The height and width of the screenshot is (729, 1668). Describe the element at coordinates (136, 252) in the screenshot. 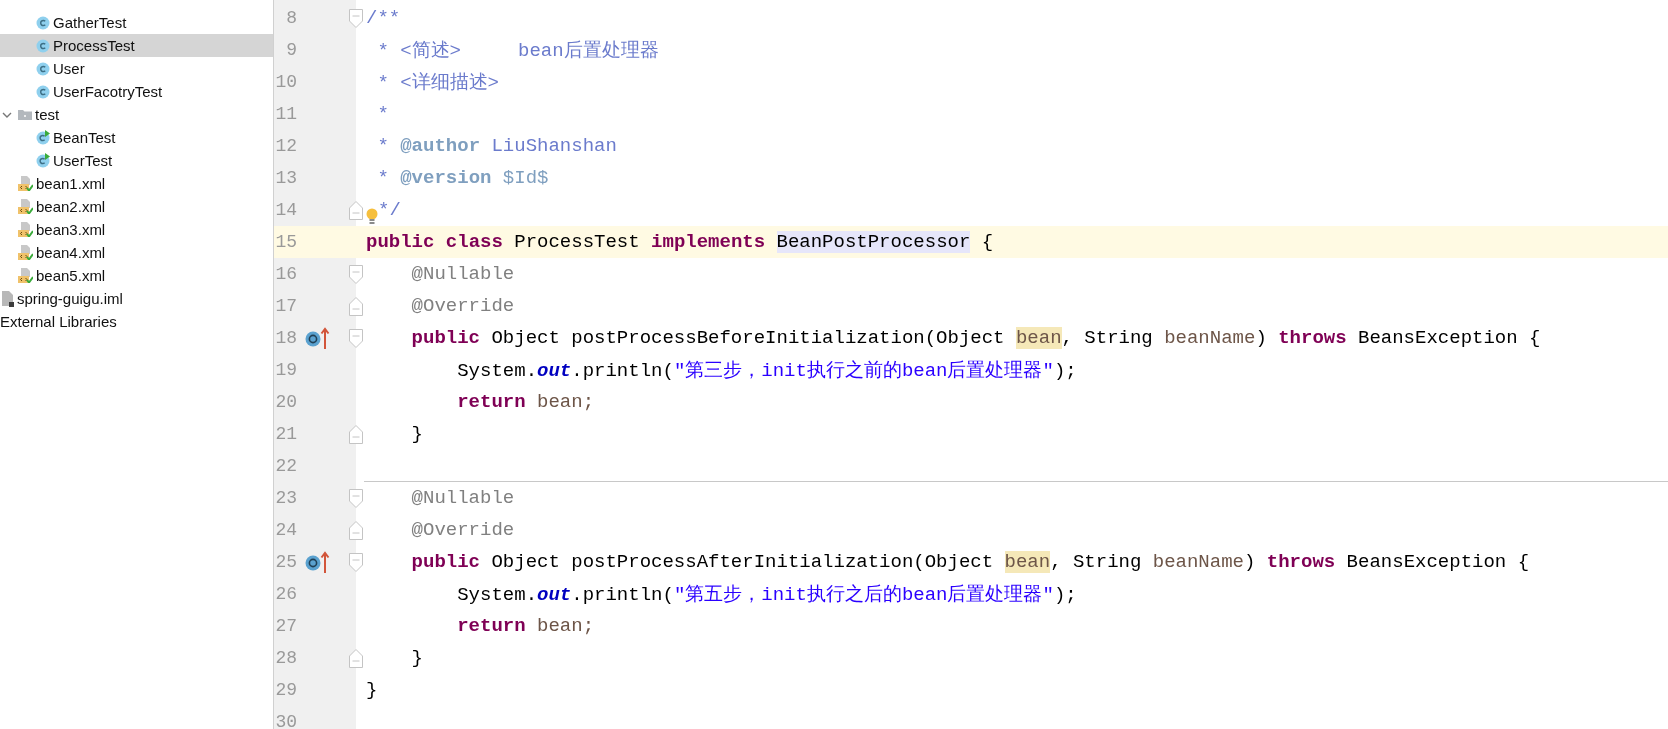

I see `tree-item: bean4.xml` at that location.